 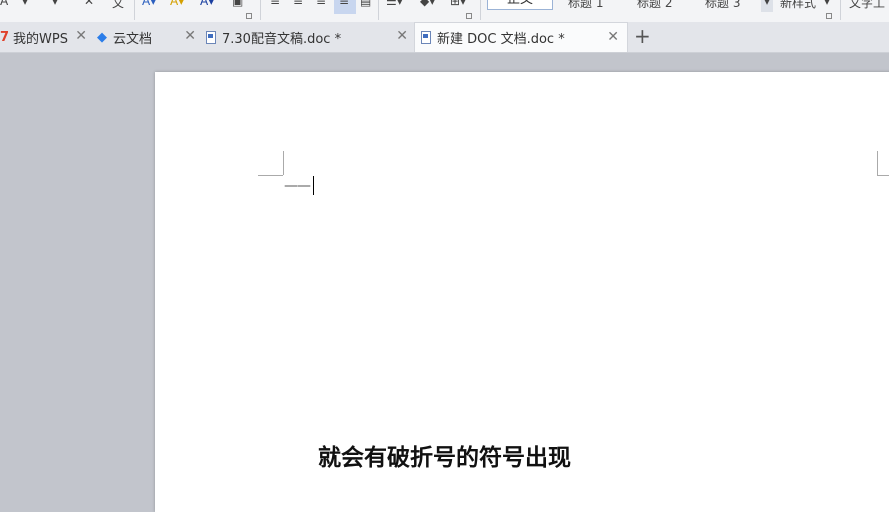 What do you see at coordinates (118, 5) in the screenshot?
I see `phonetic-icon: 文` at bounding box center [118, 5].